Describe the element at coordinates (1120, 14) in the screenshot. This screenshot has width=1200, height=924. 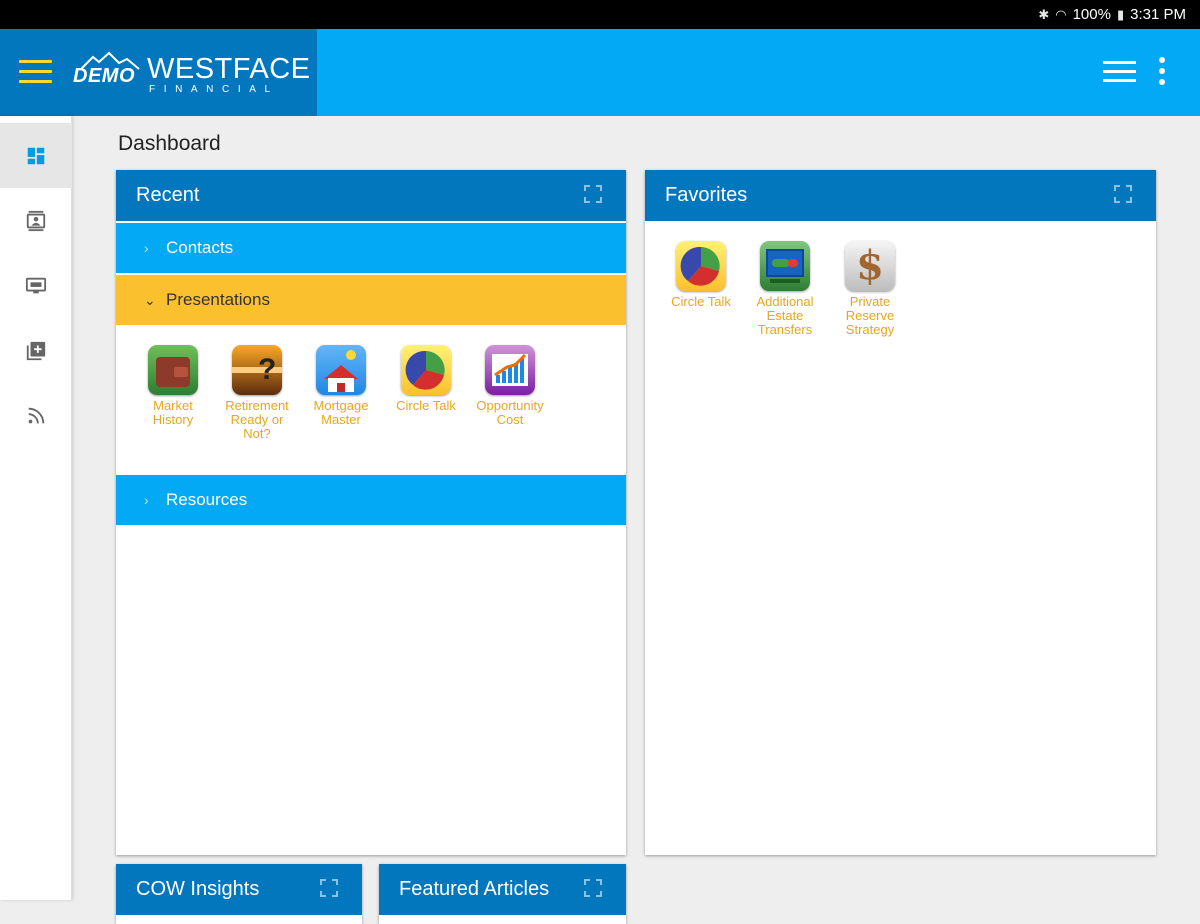
I see `battery-icon: ▮` at that location.